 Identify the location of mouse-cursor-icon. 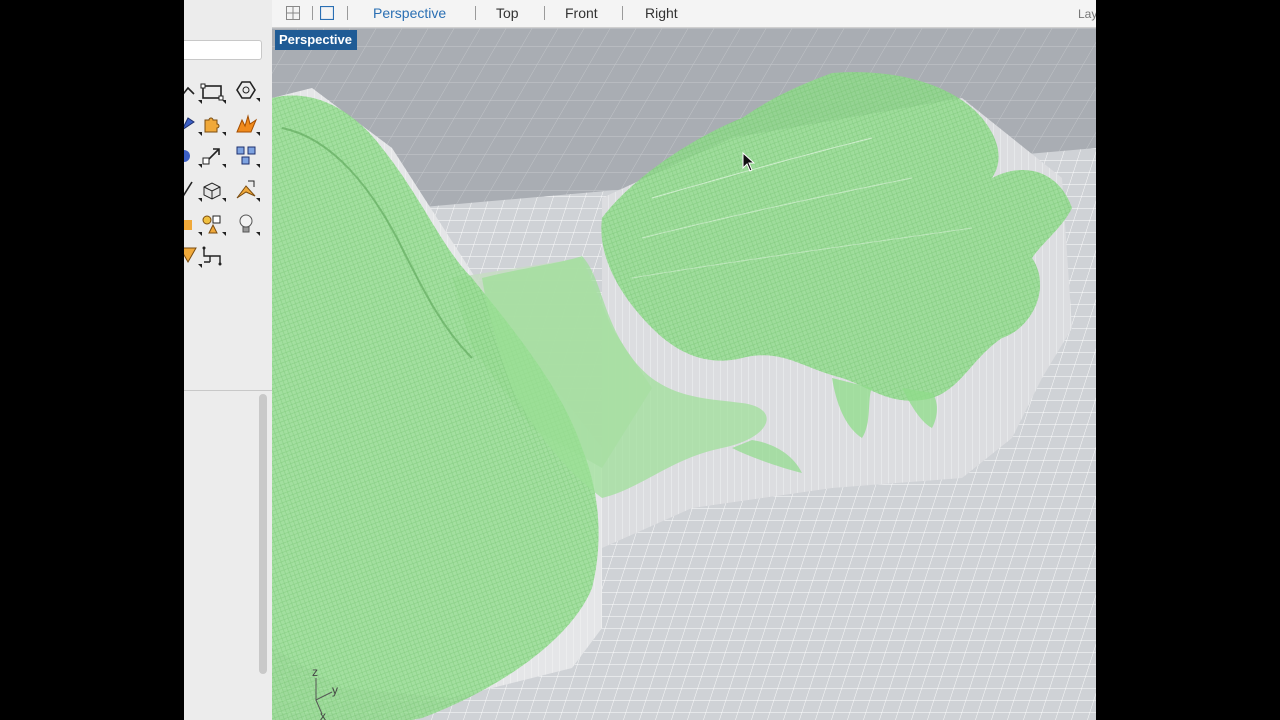
(749, 162).